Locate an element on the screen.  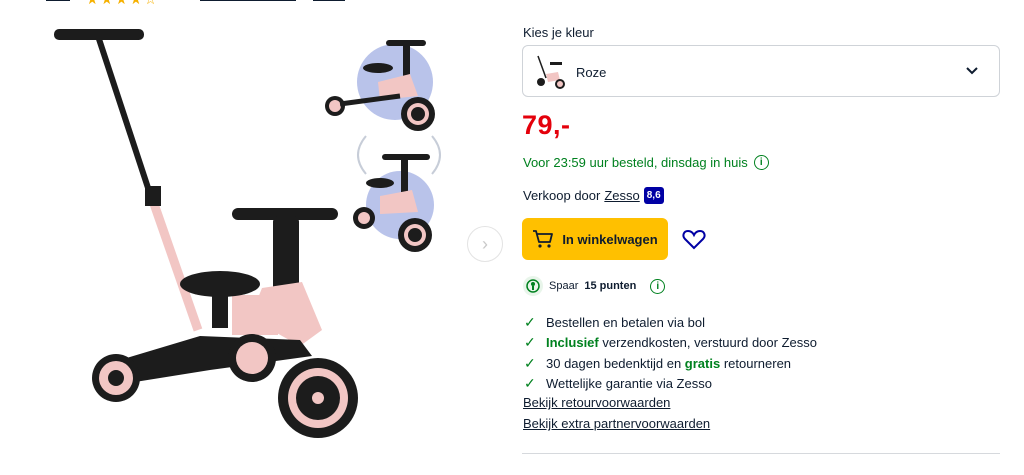
partner-conditions-link: Bekijk extra partnervoorwaarden is located at coordinates (616, 426).